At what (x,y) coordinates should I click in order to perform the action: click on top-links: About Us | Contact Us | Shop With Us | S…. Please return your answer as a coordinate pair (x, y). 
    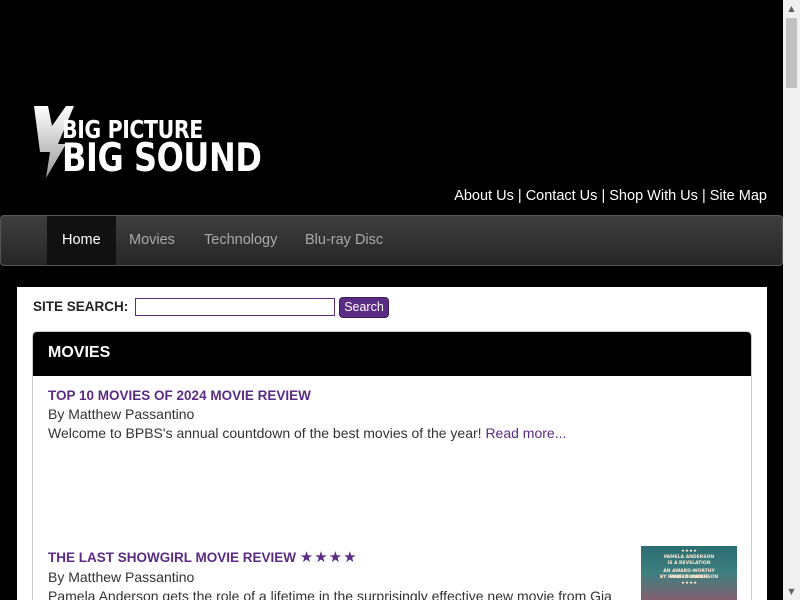
    Looking at the image, I should click on (610, 196).